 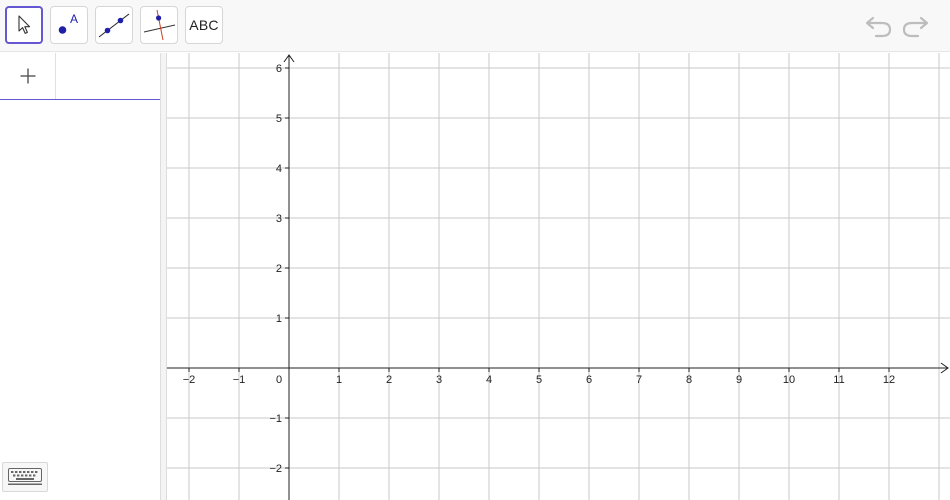 What do you see at coordinates (539, 380) in the screenshot?
I see `x-tick-label: 5` at bounding box center [539, 380].